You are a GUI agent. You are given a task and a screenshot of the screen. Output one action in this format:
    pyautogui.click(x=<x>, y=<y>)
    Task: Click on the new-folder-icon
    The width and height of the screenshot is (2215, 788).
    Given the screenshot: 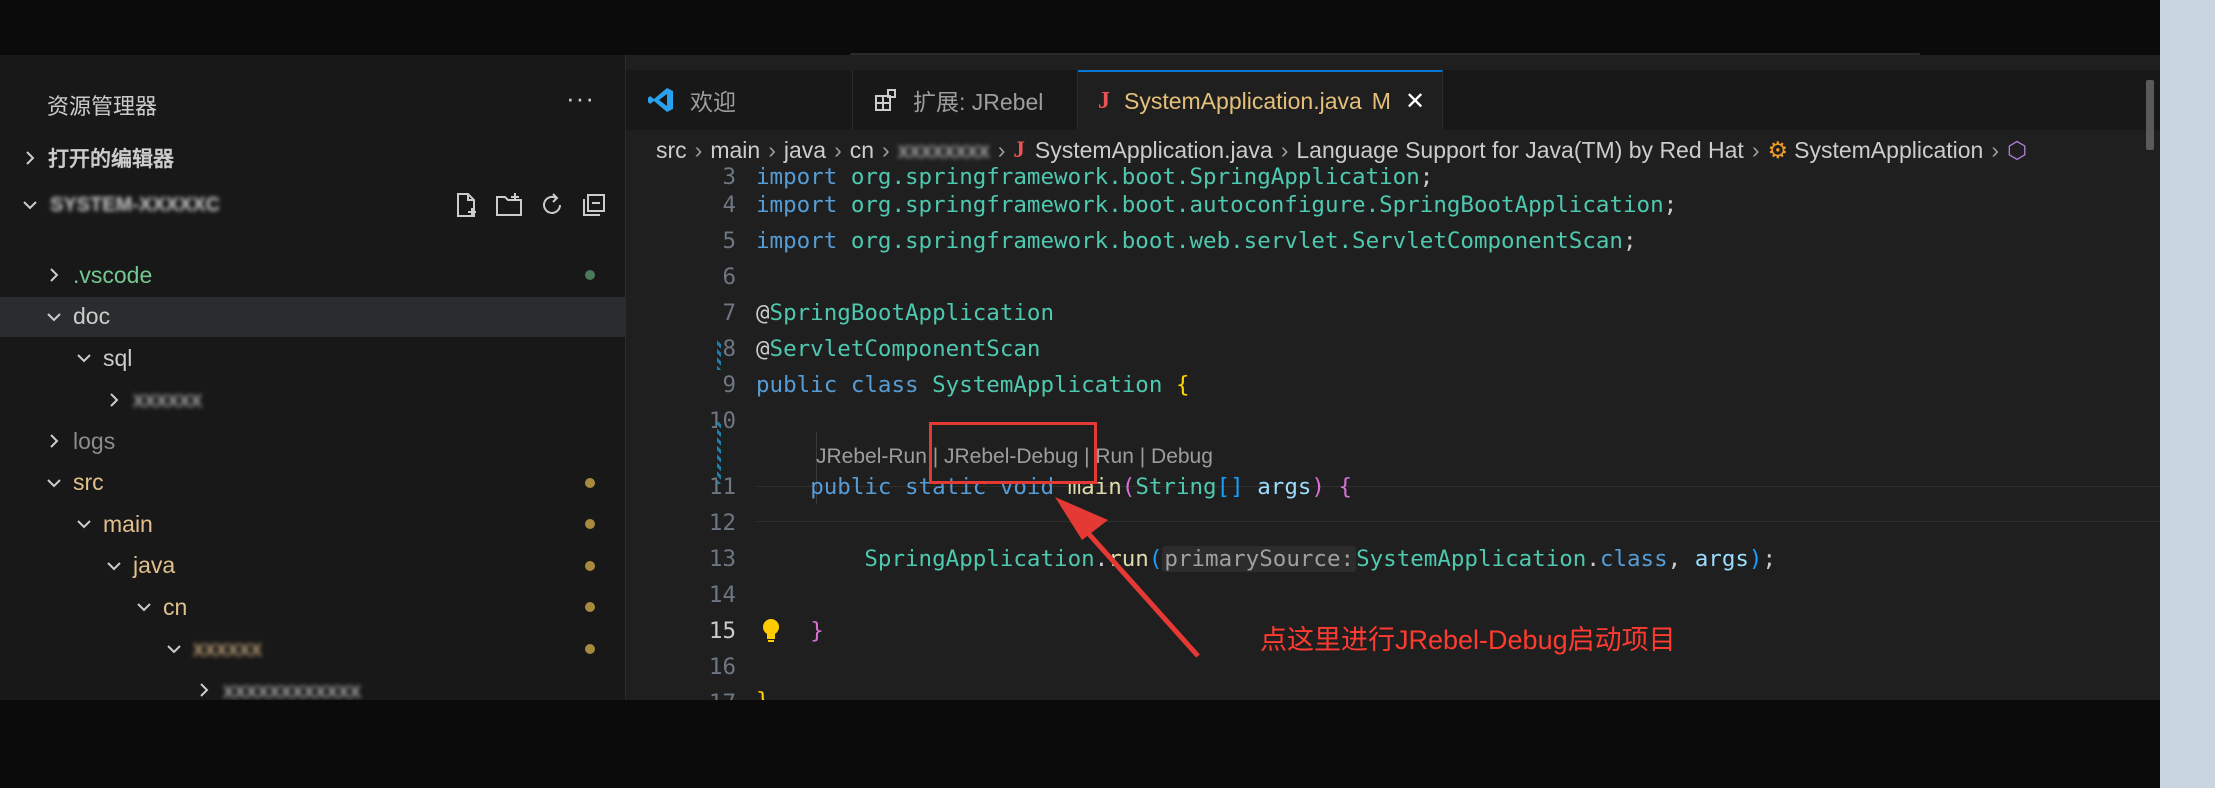 What is the action you would take?
    pyautogui.click(x=509, y=205)
    